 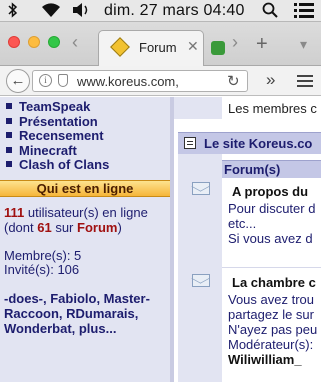 What do you see at coordinates (13, 12) in the screenshot?
I see `bluetooth-icon` at bounding box center [13, 12].